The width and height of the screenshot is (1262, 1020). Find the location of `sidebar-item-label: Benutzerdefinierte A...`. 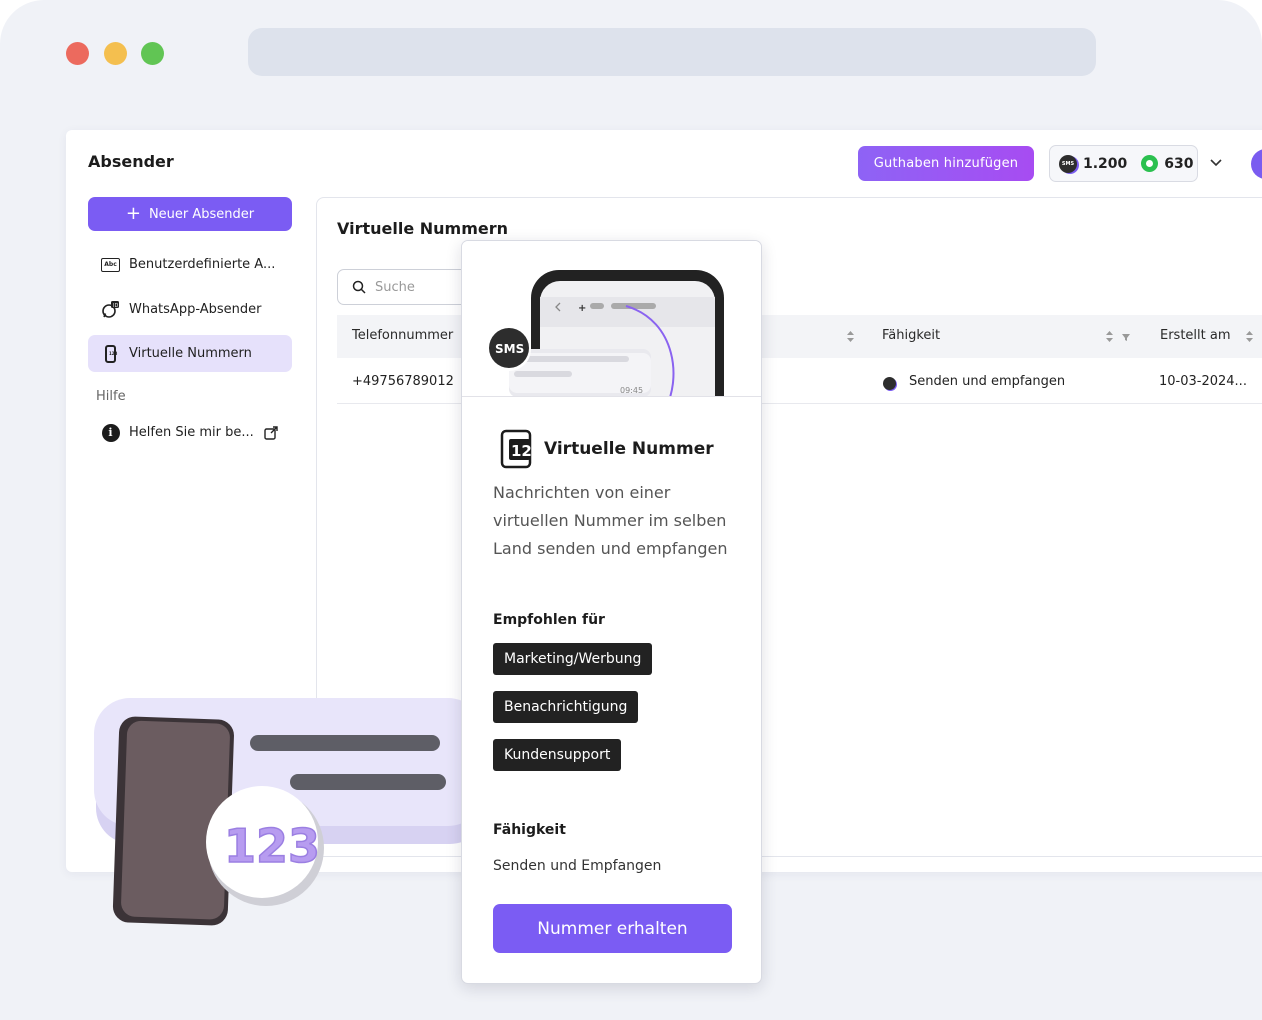

sidebar-item-label: Benutzerdefinierte A... is located at coordinates (202, 264).